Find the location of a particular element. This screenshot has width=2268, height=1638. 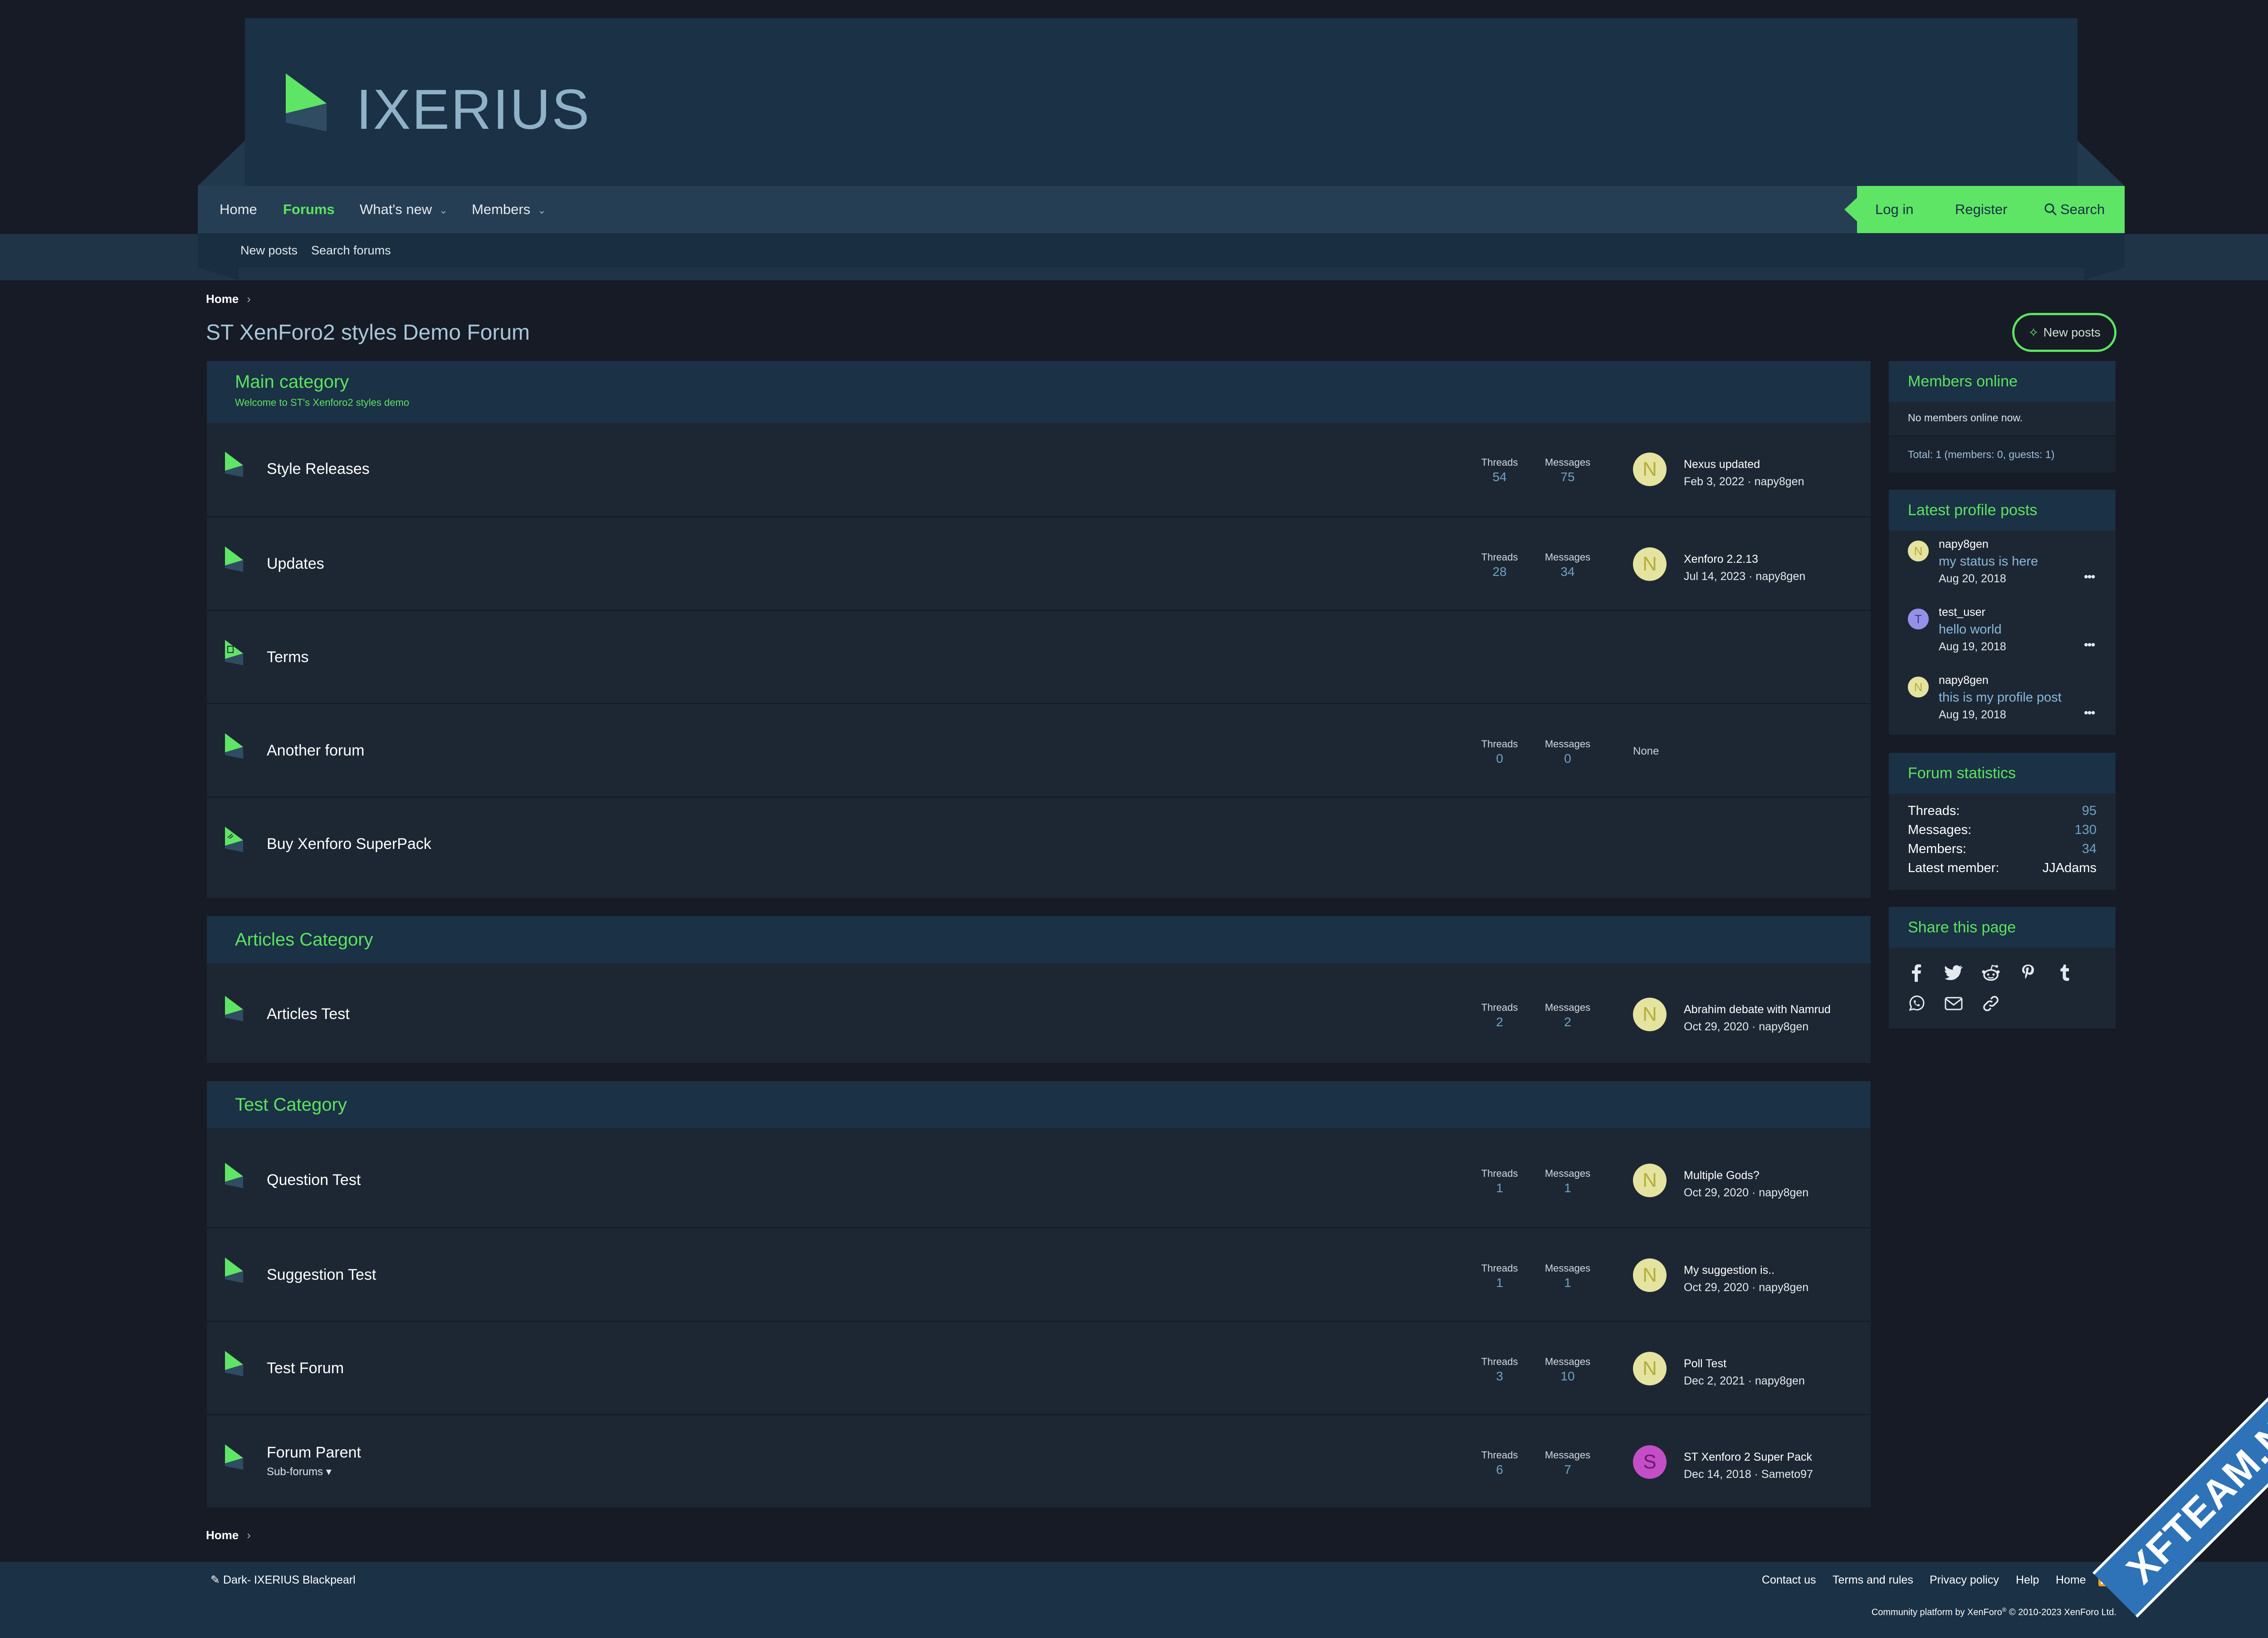

last-post-title: Multiple Gods? is located at coordinates (1722, 1176).